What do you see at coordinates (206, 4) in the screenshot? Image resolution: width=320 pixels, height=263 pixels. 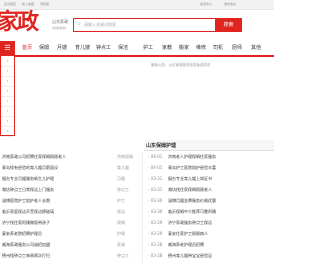 I see `top-link-member: 会员中心` at bounding box center [206, 4].